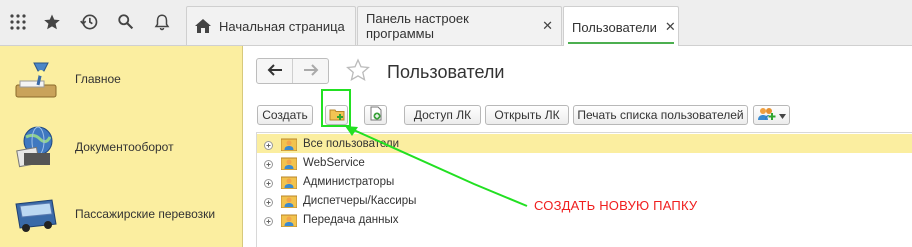 This screenshot has width=912, height=247. What do you see at coordinates (782, 115) in the screenshot?
I see `chevron-down-icon` at bounding box center [782, 115].